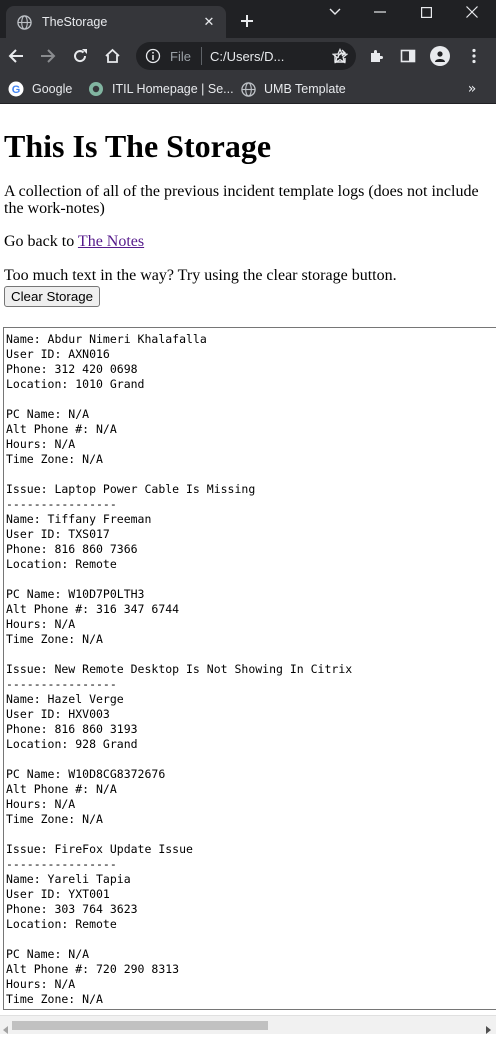  I want to click on minimize-icon, so click(380, 12).